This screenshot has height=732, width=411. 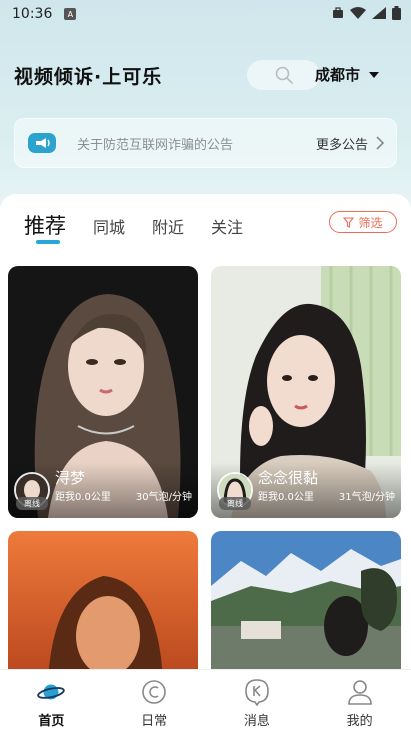 What do you see at coordinates (155, 145) in the screenshot?
I see `notice-text: 关于防范互联网诈骗的公告` at bounding box center [155, 145].